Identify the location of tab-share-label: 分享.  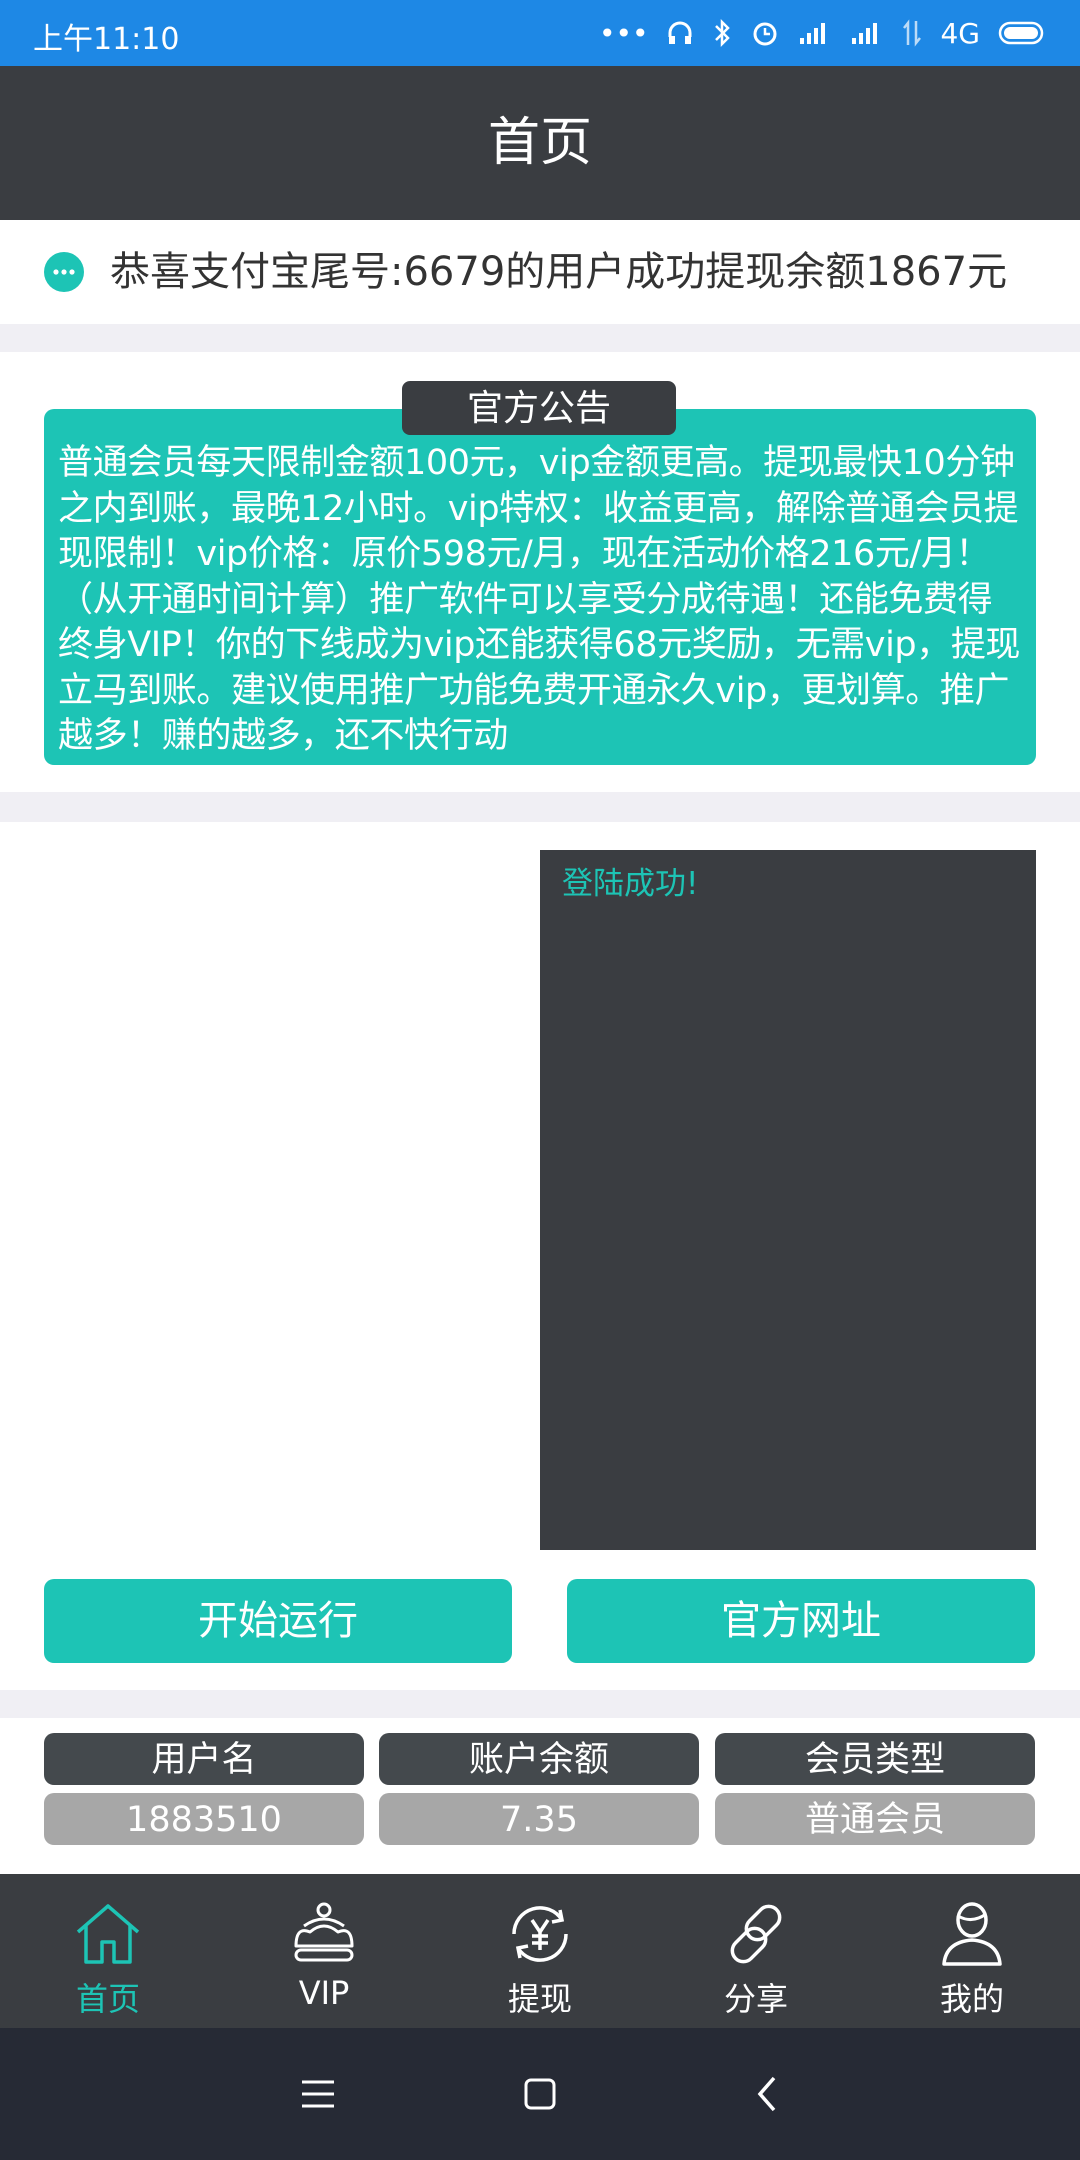
(755, 1999).